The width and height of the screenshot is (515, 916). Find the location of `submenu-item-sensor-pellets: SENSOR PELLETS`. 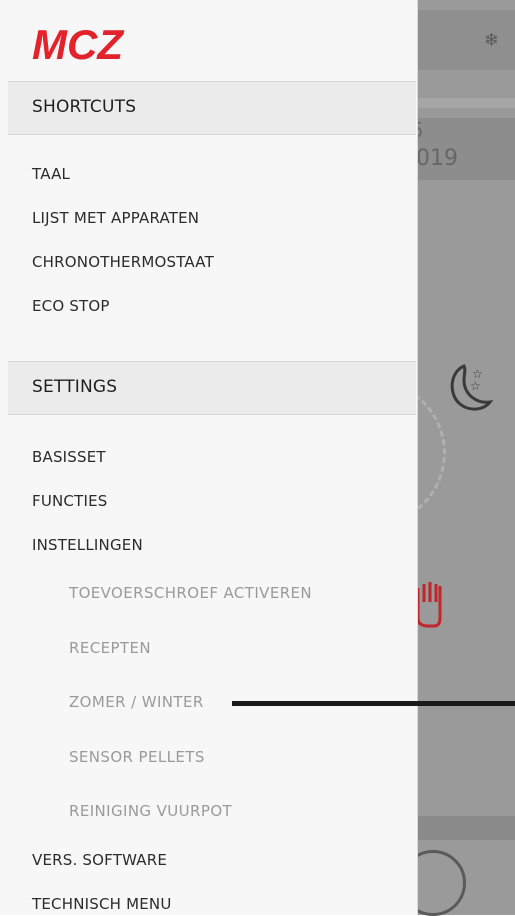

submenu-item-sensor-pellets: SENSOR PELLETS is located at coordinates (137, 757).